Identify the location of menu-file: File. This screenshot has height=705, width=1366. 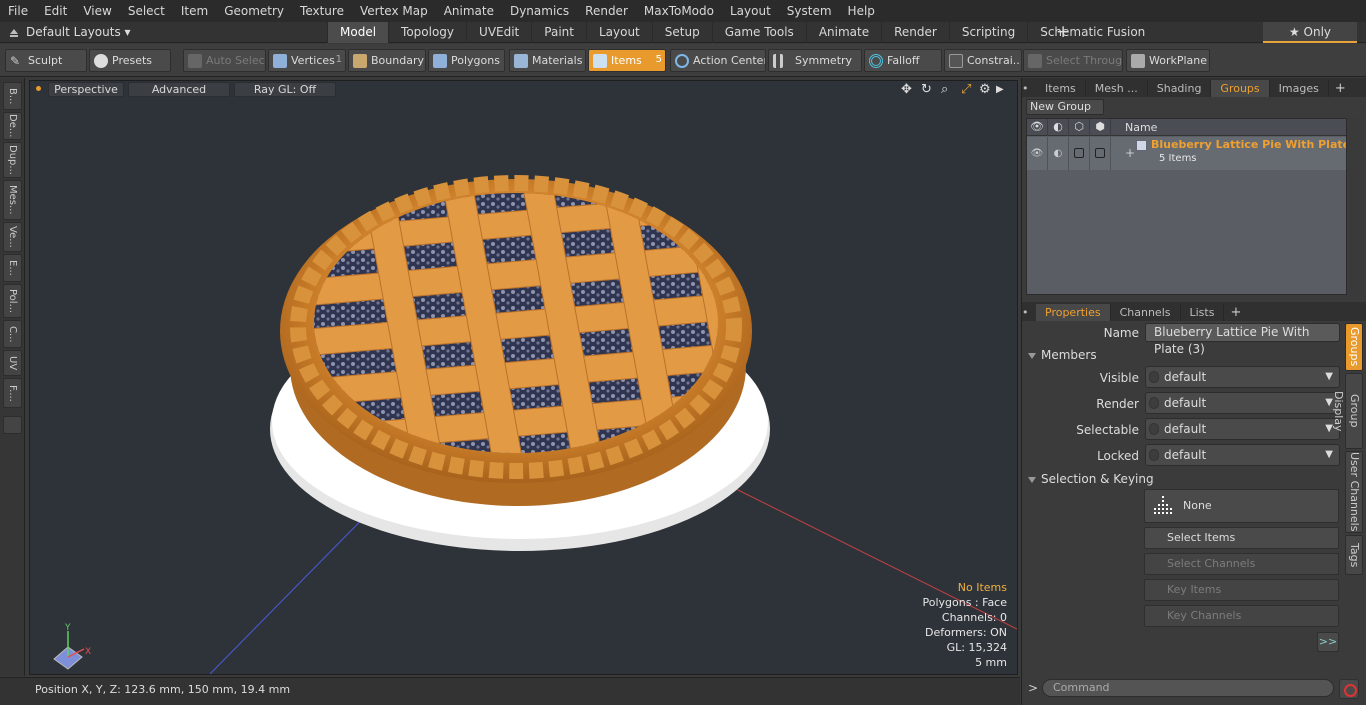
(18, 11).